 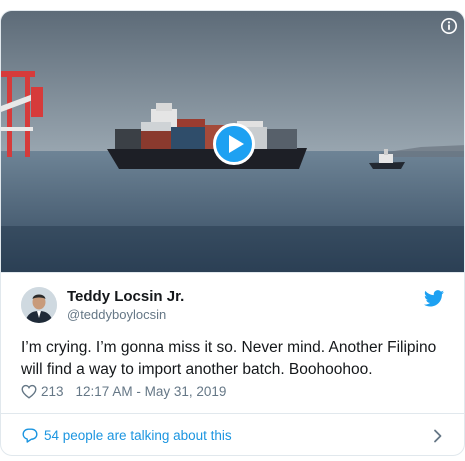 What do you see at coordinates (52, 391) in the screenshot?
I see `like-count: 213` at bounding box center [52, 391].